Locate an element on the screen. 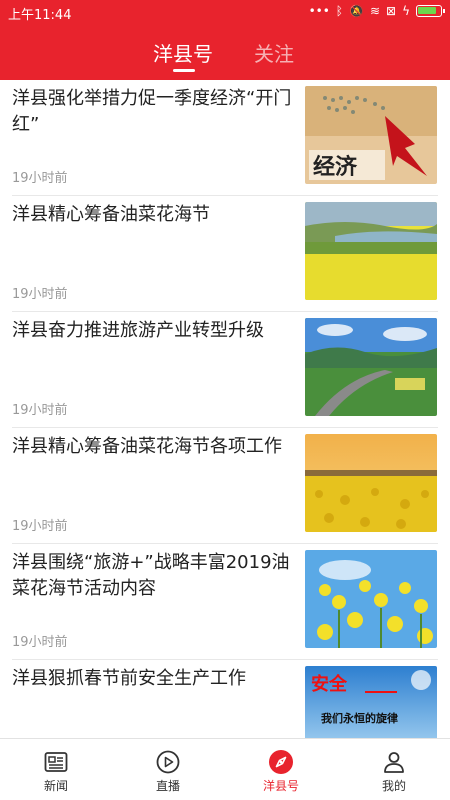 The height and width of the screenshot is (800, 450). nav-label: 新闻 is located at coordinates (55, 786).